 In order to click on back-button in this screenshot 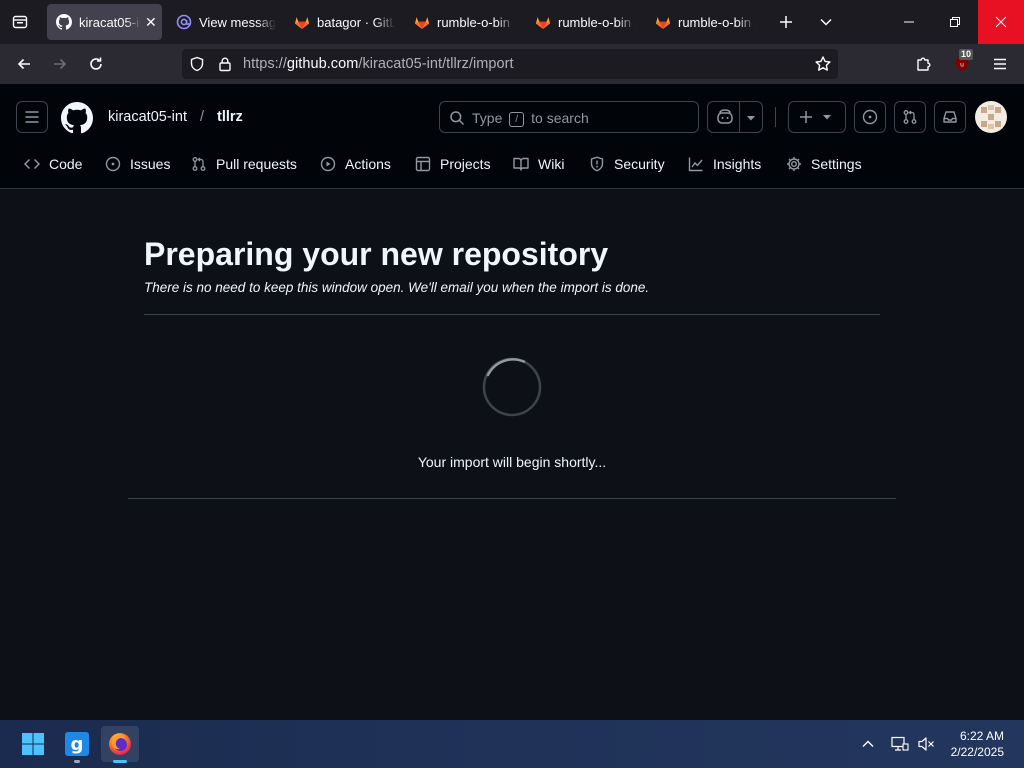, I will do `click(24, 64)`.